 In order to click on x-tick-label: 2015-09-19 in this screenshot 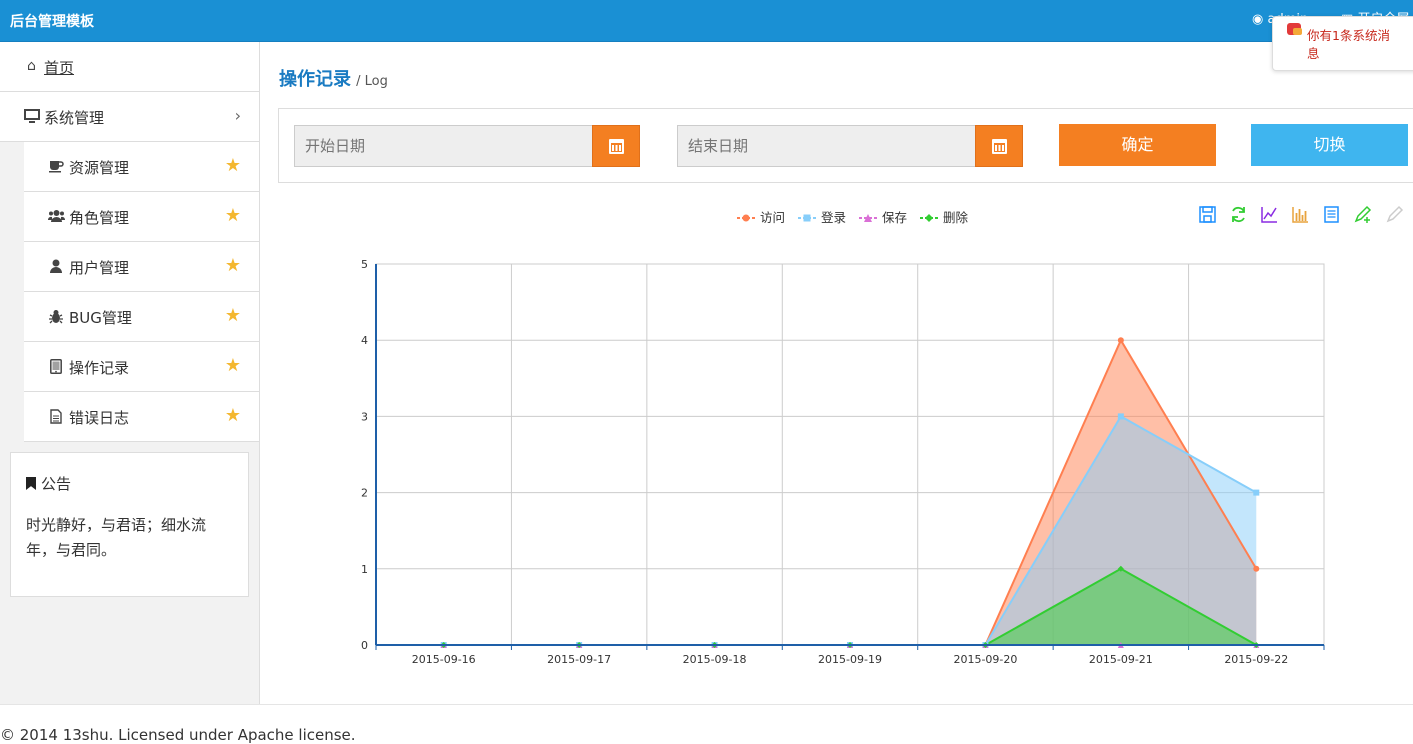, I will do `click(850, 659)`.